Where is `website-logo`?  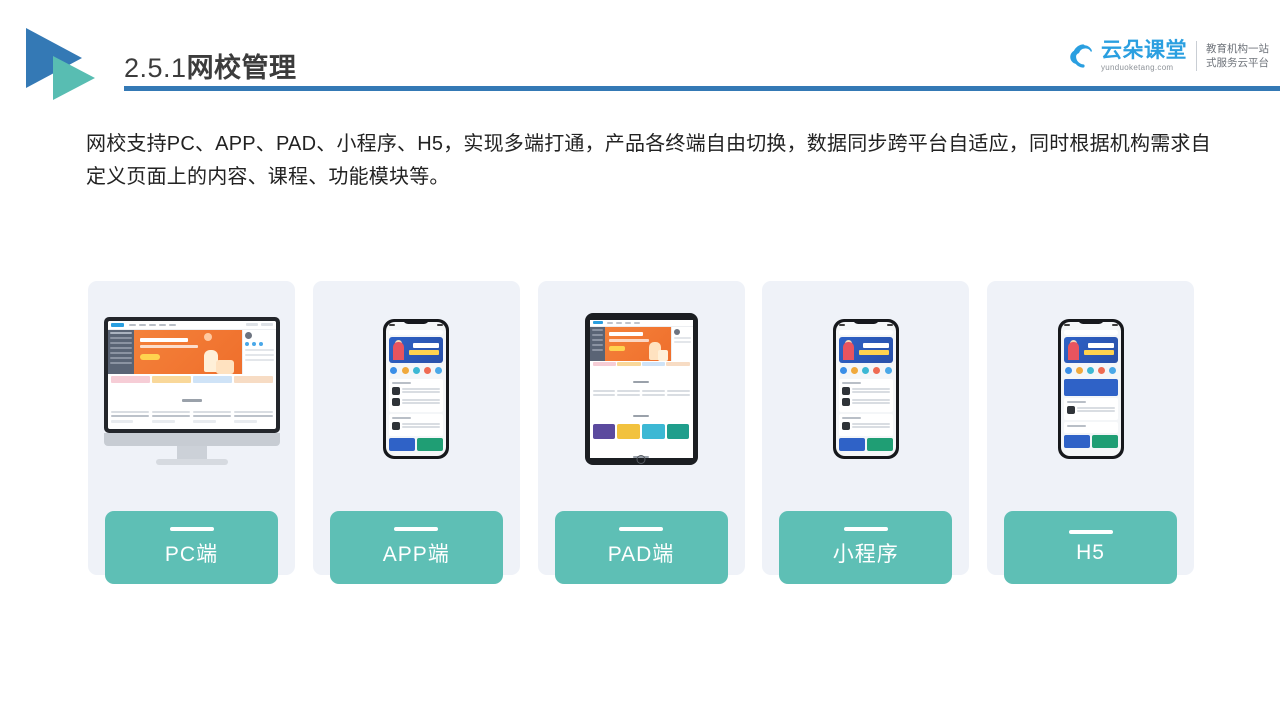
website-logo is located at coordinates (597, 322).